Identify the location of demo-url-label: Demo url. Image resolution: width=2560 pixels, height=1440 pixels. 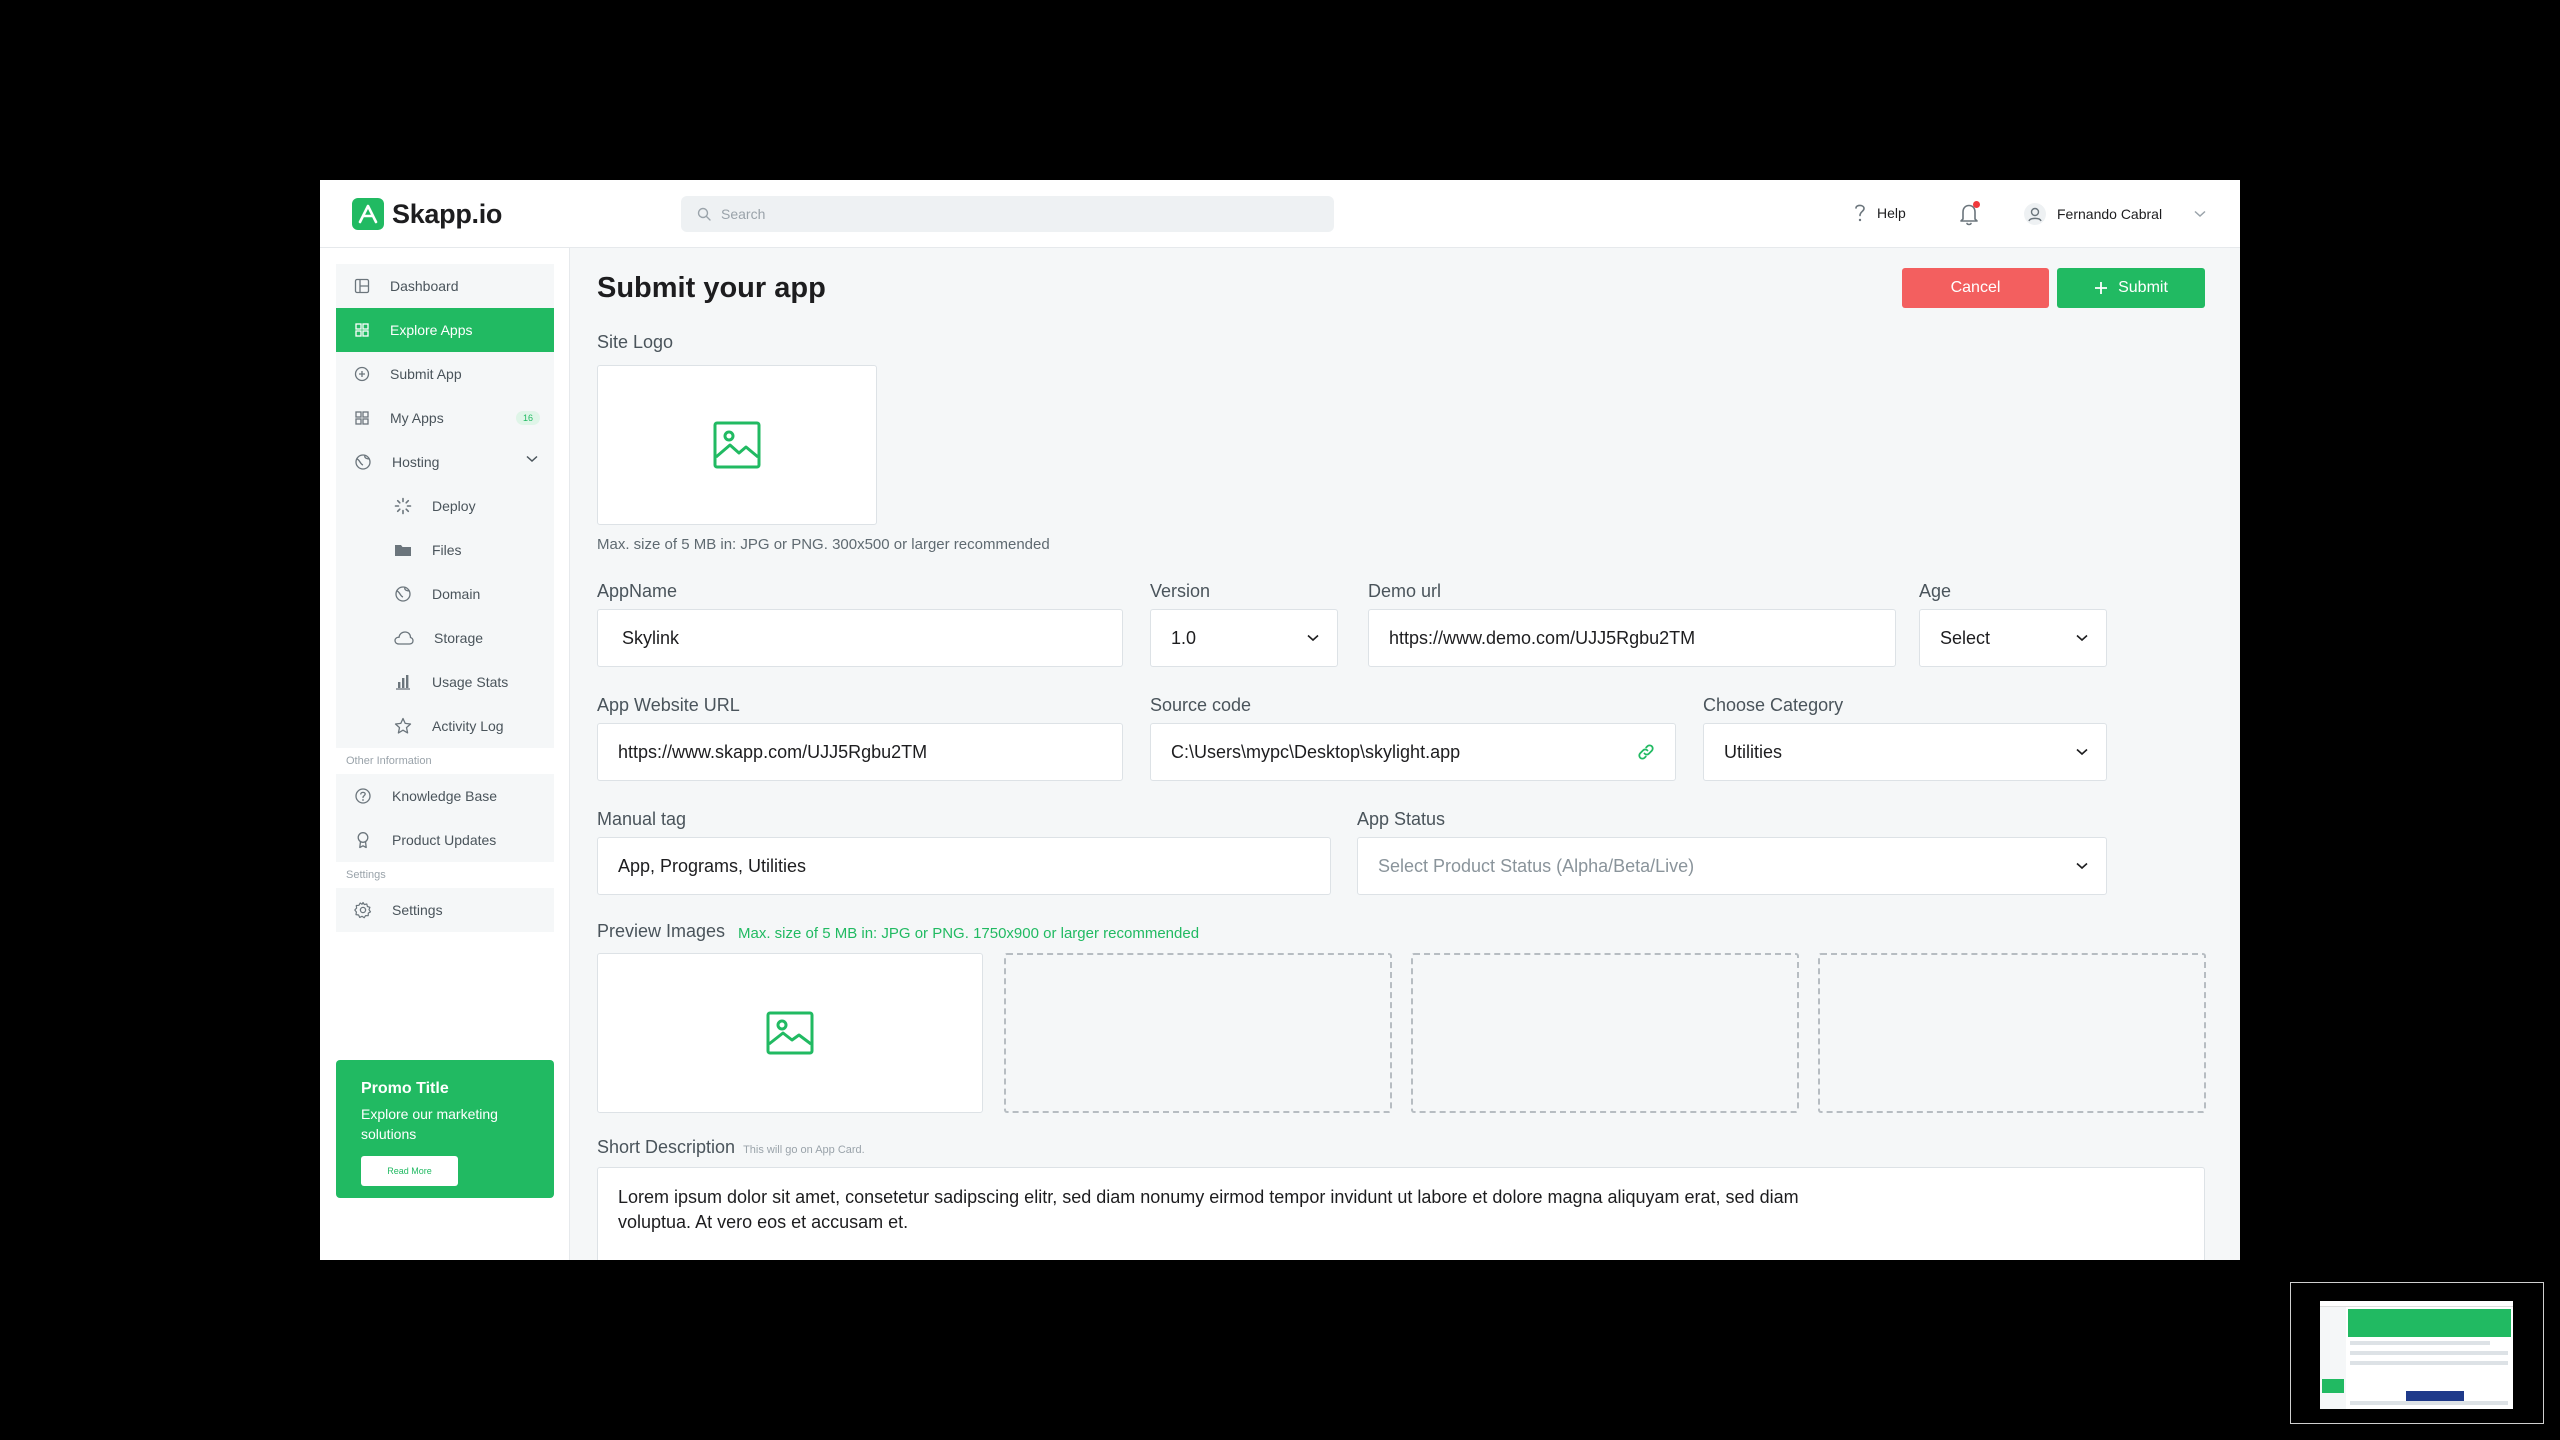
(1405, 591).